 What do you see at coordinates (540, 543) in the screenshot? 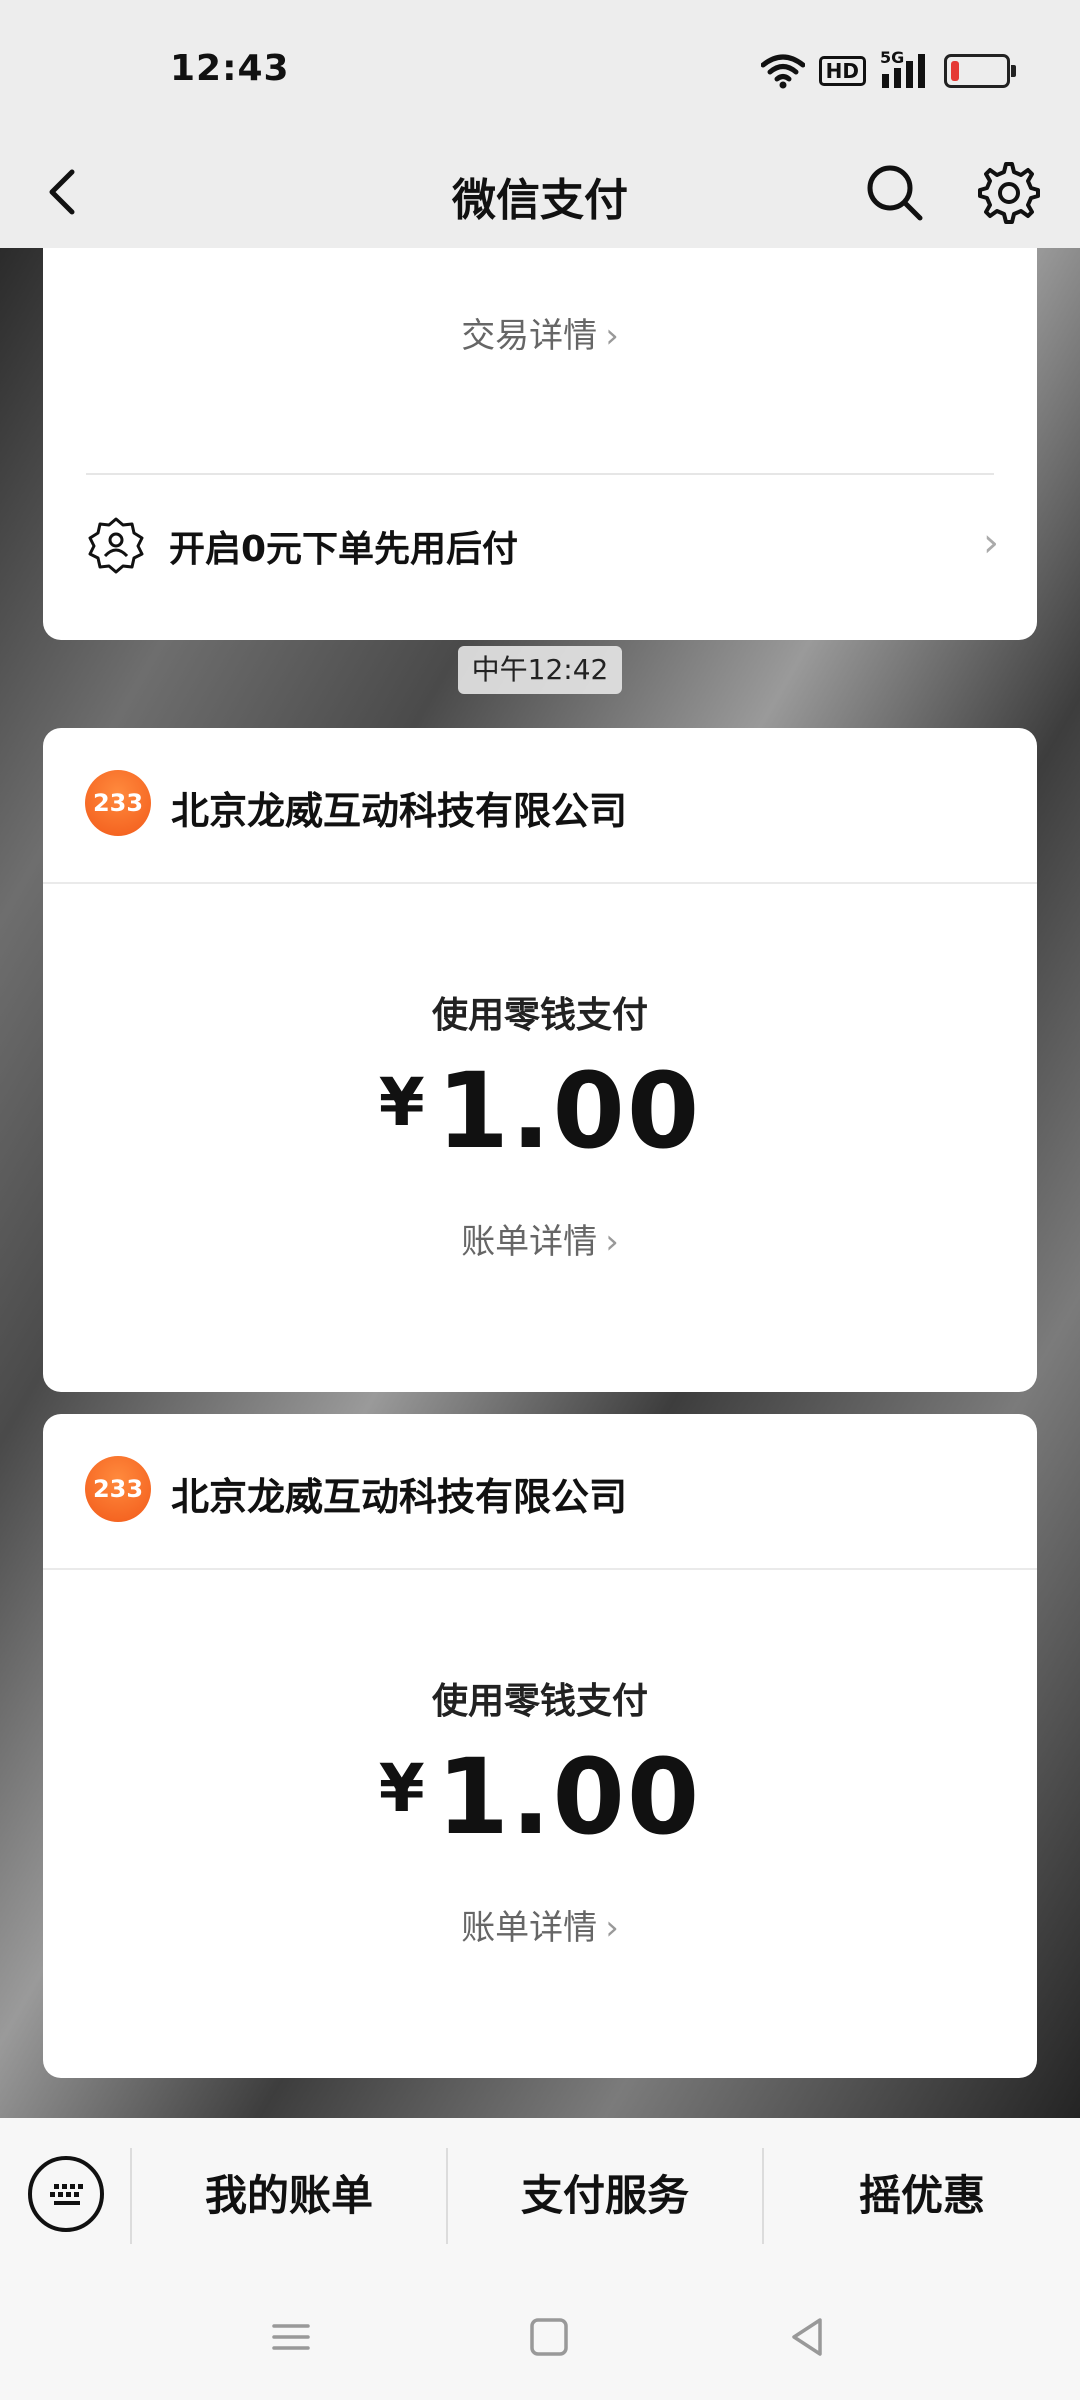
I see `pay-later-row: 开启0元下单先用后付 ›` at bounding box center [540, 543].